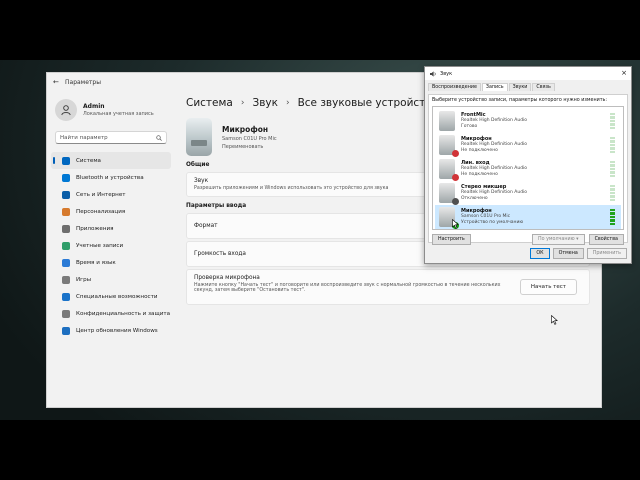  I want to click on ok-button: ОК, so click(540, 253).